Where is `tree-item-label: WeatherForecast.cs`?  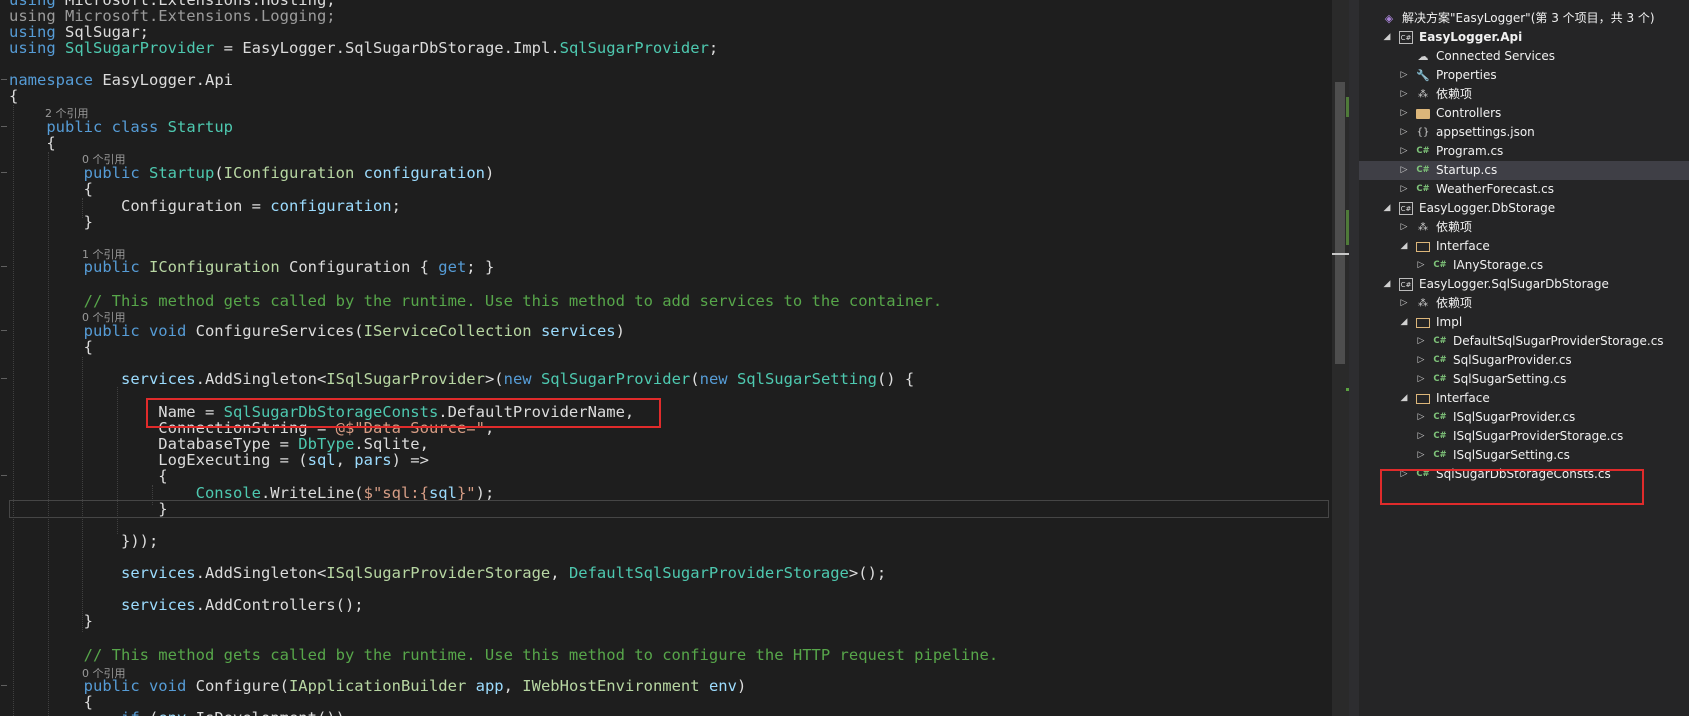
tree-item-label: WeatherForecast.cs is located at coordinates (1495, 189).